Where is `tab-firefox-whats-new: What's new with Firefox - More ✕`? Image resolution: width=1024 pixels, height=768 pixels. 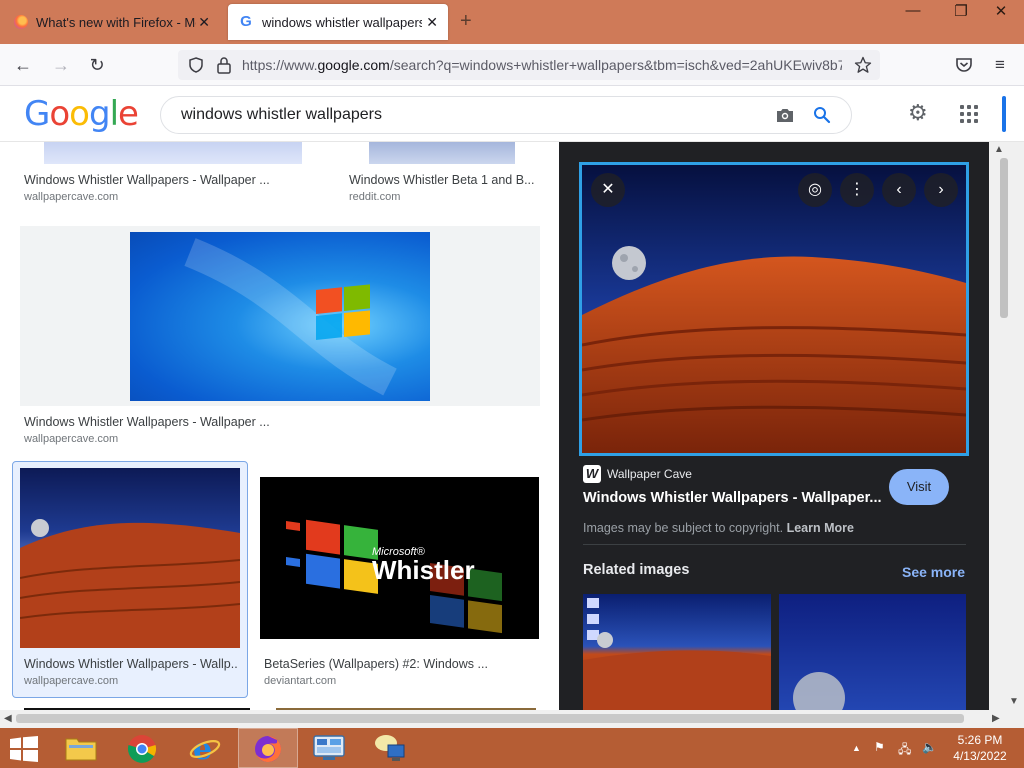
tab-firefox-whats-new: What's new with Firefox - More ✕ is located at coordinates (112, 22).